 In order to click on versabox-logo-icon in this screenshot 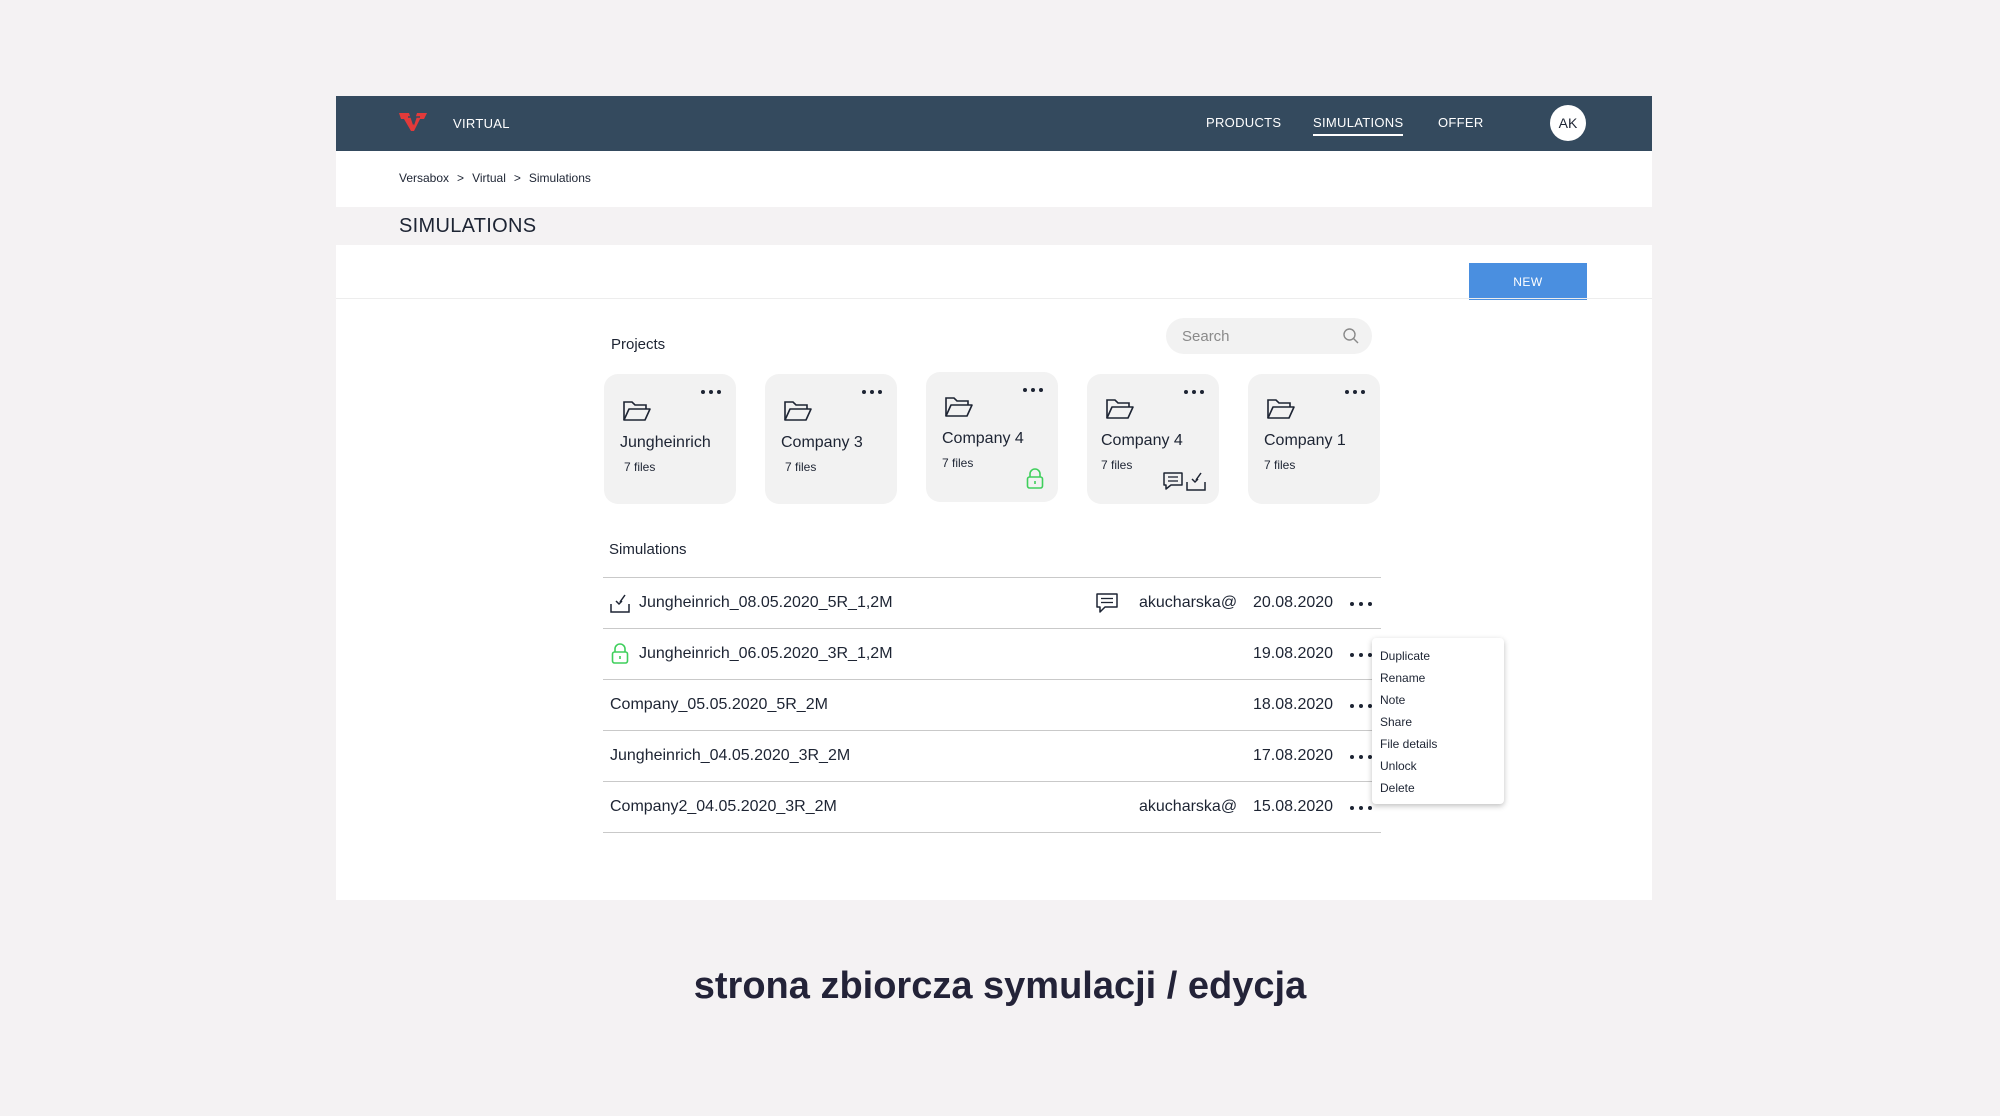, I will do `click(413, 122)`.